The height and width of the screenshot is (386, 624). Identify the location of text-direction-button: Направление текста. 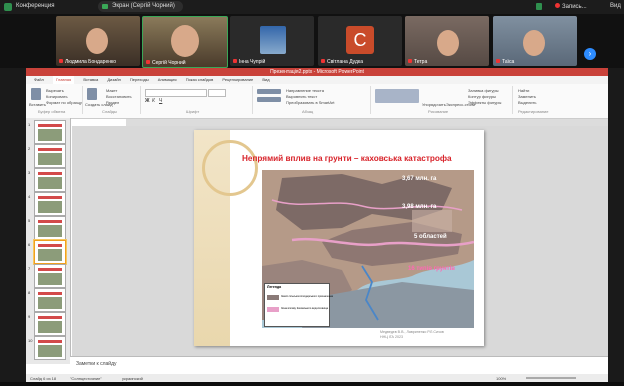
(305, 90).